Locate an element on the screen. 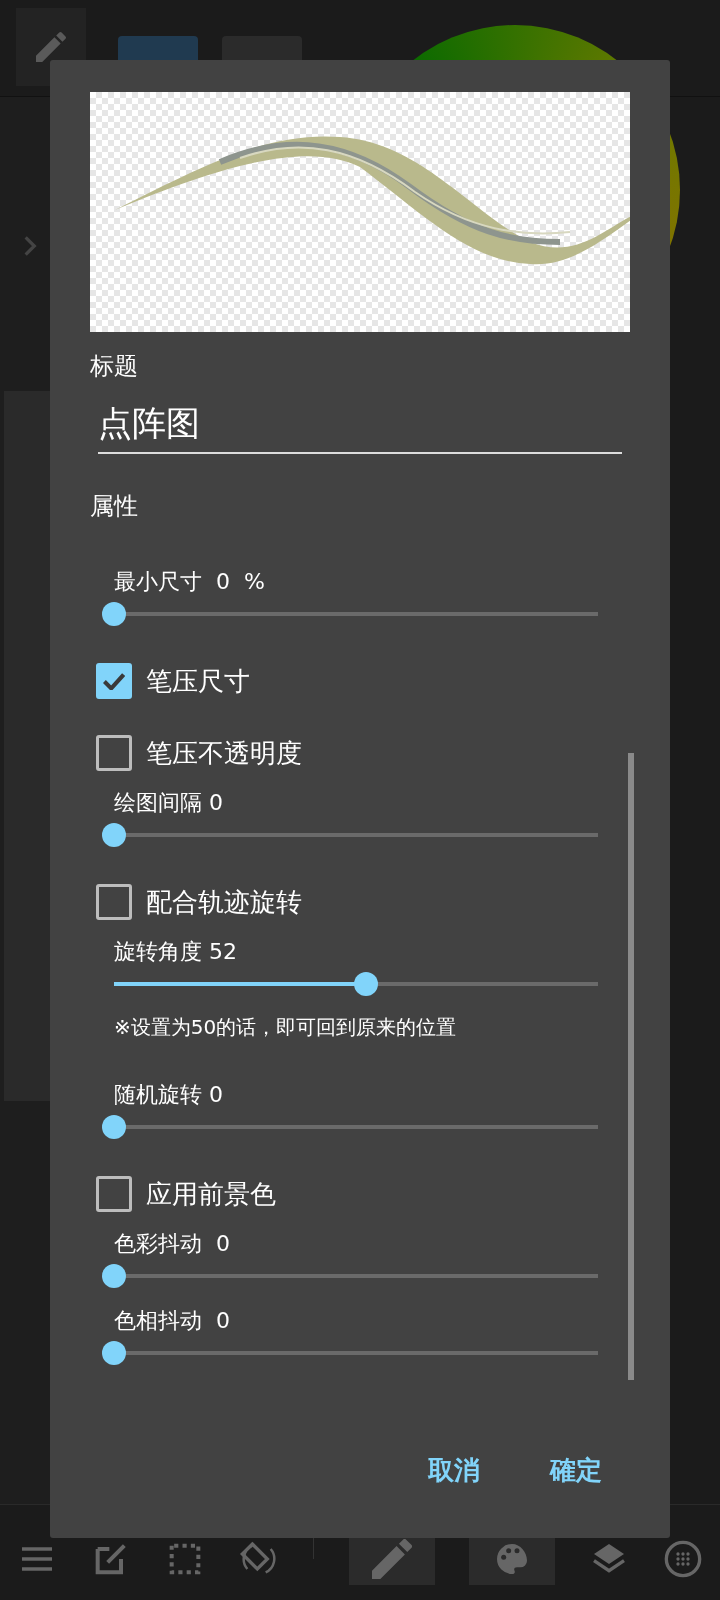  cancel-button: 取消 is located at coordinates (454, 1470).